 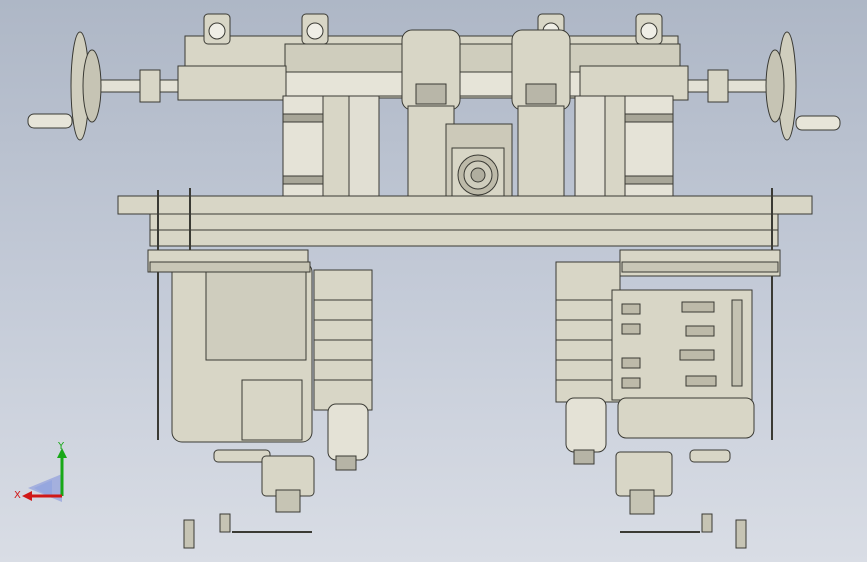 I want to click on x-axis-label: X, so click(x=17, y=495).